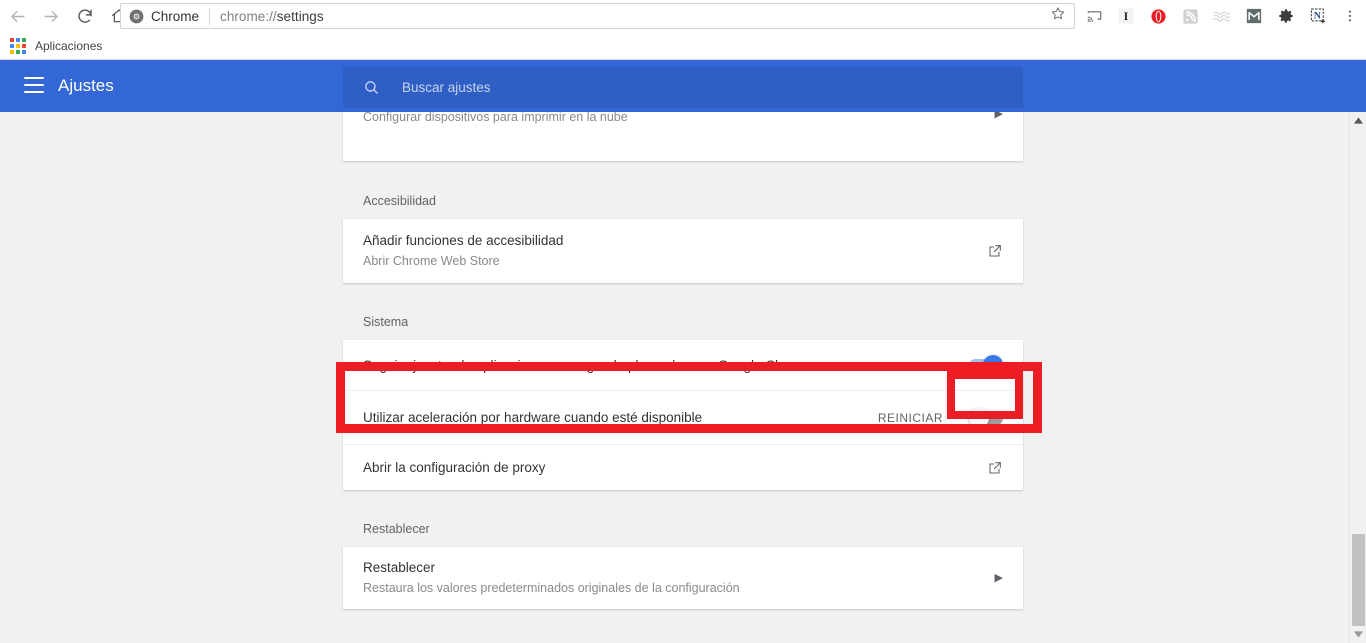  What do you see at coordinates (86, 85) in the screenshot?
I see `page-title: Ajustes` at bounding box center [86, 85].